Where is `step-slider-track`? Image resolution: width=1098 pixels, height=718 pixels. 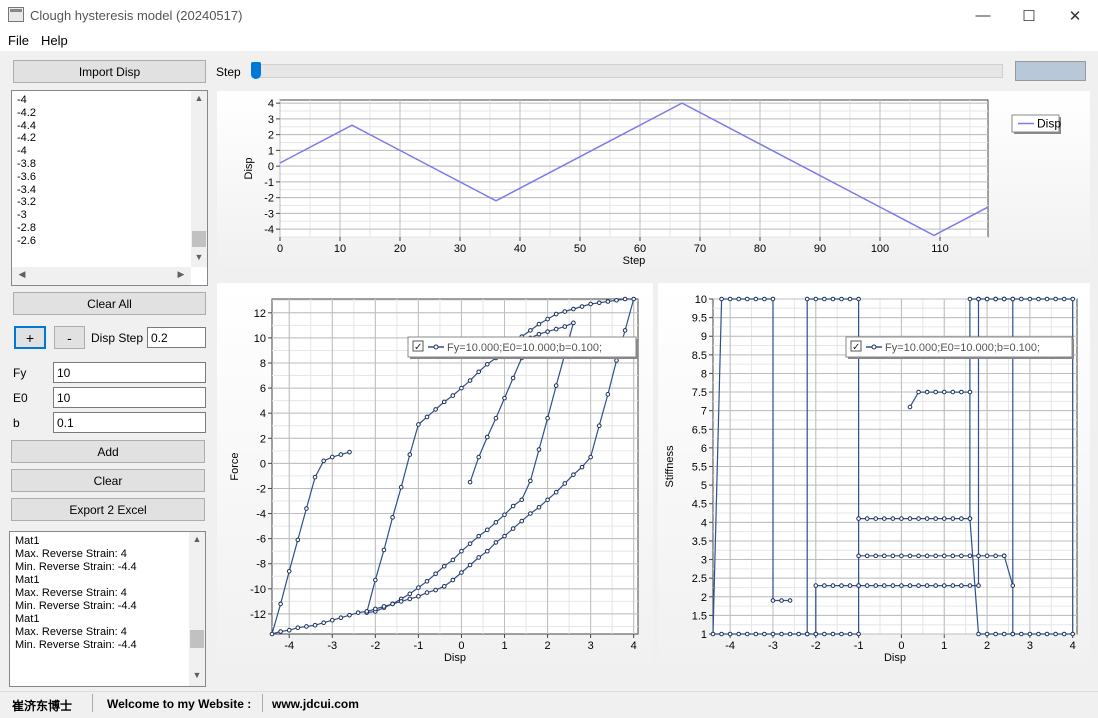 step-slider-track is located at coordinates (627, 71).